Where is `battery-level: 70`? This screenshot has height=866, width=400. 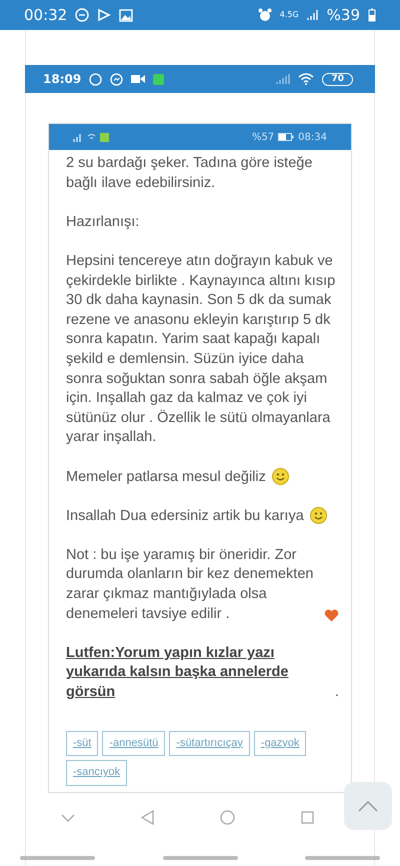
battery-level: 70 is located at coordinates (337, 79).